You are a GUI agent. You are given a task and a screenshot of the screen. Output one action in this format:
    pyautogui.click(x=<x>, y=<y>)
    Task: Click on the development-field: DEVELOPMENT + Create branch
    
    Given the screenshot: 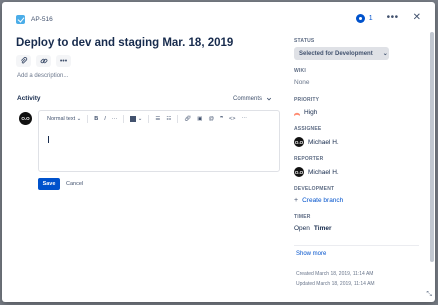 What is the action you would take?
    pyautogui.click(x=318, y=195)
    